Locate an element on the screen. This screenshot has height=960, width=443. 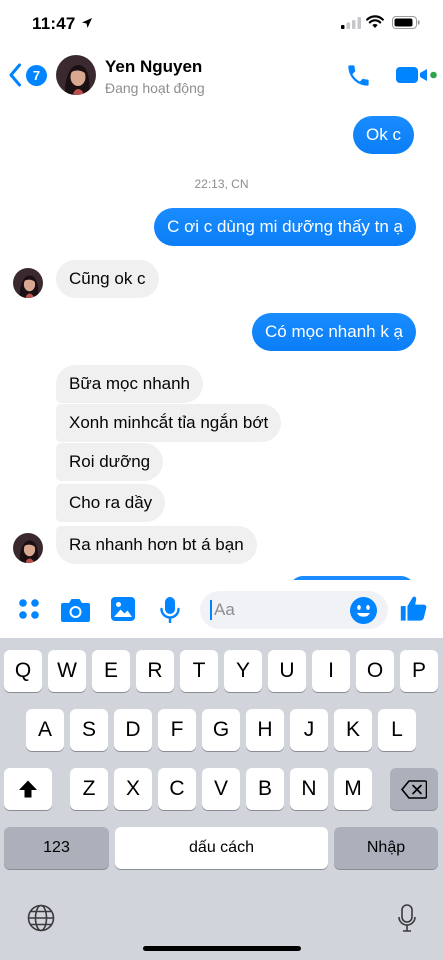
location-arrow-icon is located at coordinates (87, 23).